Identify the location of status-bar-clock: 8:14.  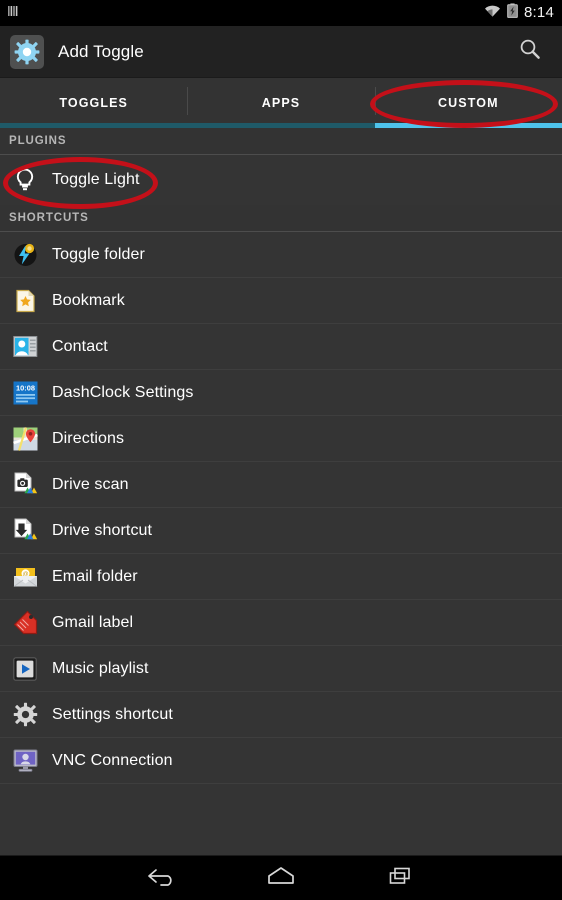
(539, 12).